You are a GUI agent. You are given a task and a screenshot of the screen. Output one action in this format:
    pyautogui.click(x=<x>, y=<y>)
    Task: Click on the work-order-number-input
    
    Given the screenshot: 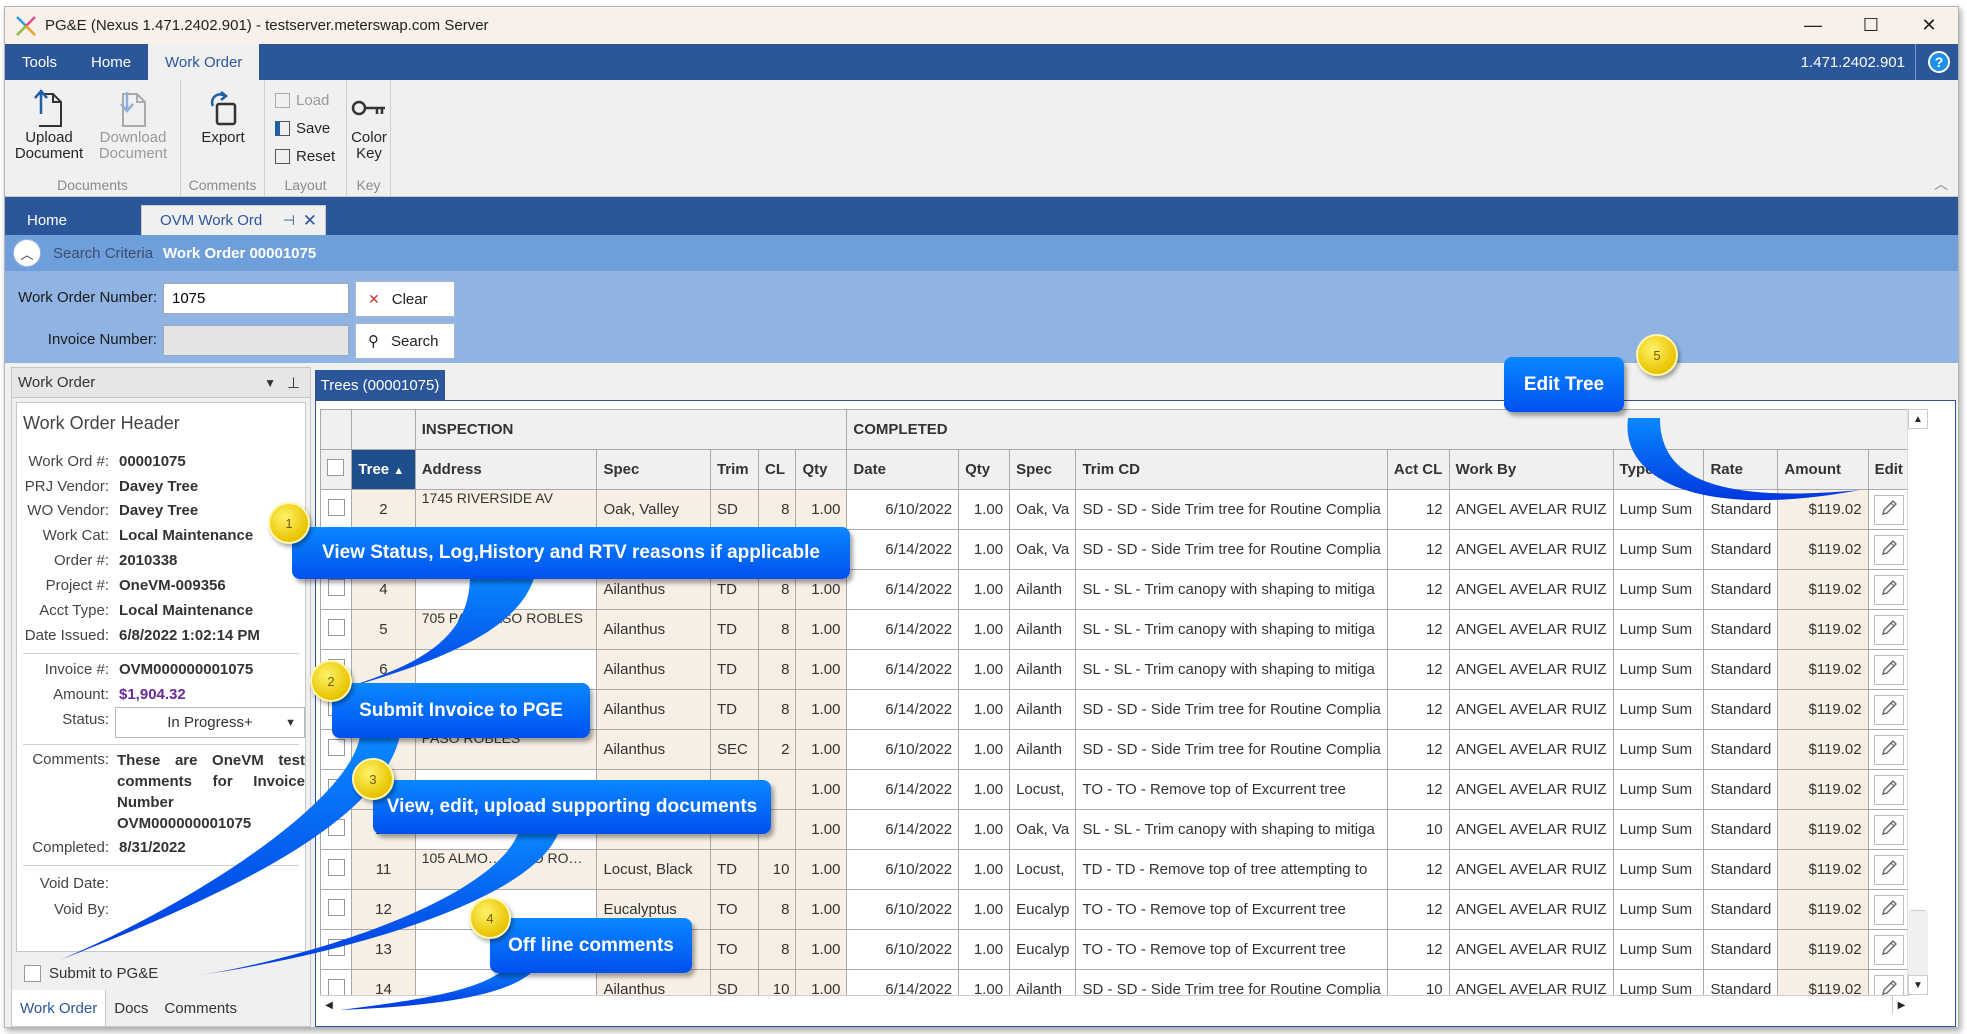 What is the action you would take?
    pyautogui.click(x=256, y=298)
    